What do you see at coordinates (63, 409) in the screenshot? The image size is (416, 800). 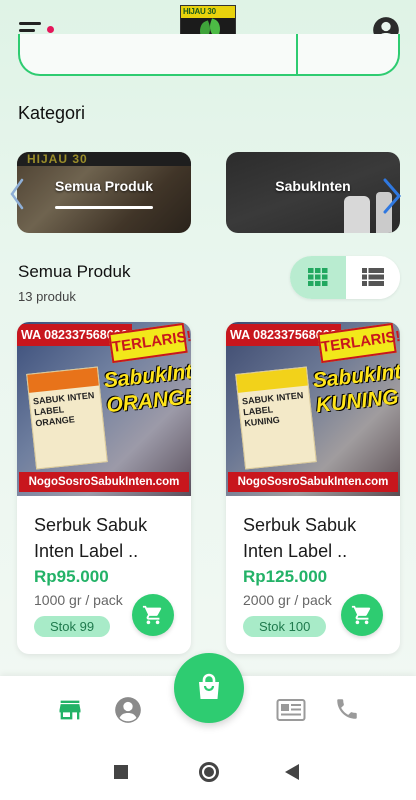 I see `image-package-text: SABUK INTEN LABEL ORANGE` at bounding box center [63, 409].